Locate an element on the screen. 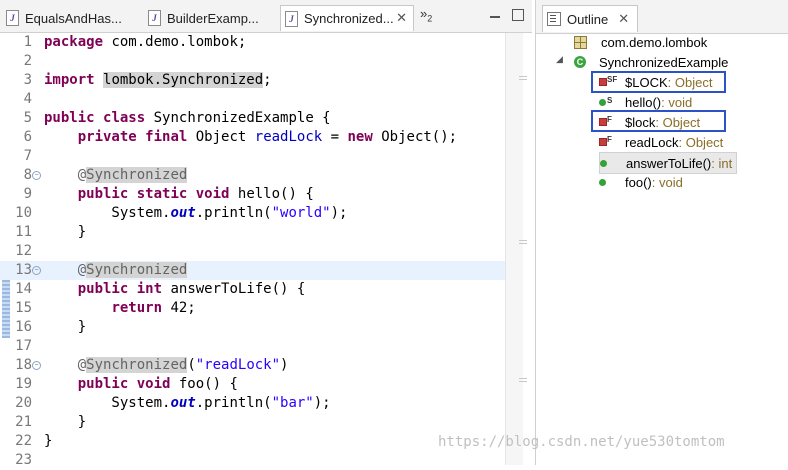  package-icon is located at coordinates (580, 42).